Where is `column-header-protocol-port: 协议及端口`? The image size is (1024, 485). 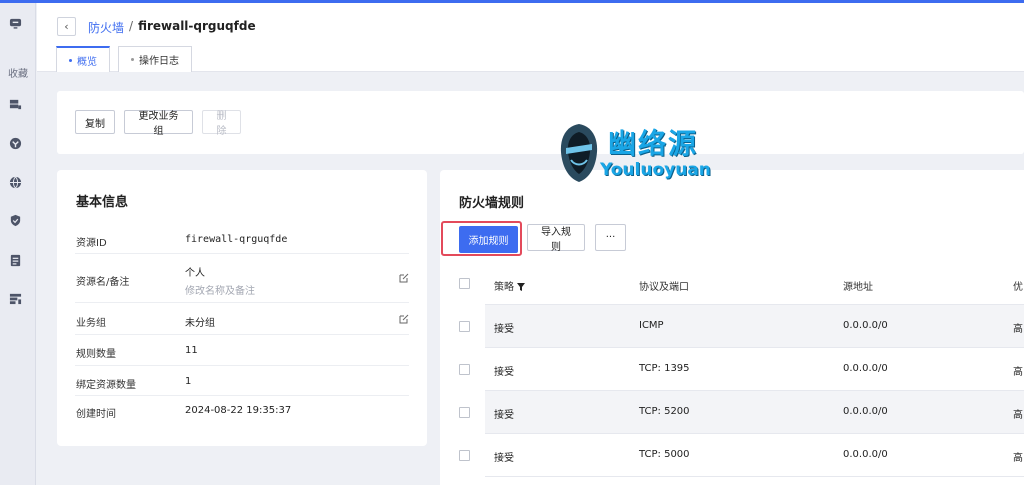
column-header-protocol-port: 协议及端口 is located at coordinates (664, 287).